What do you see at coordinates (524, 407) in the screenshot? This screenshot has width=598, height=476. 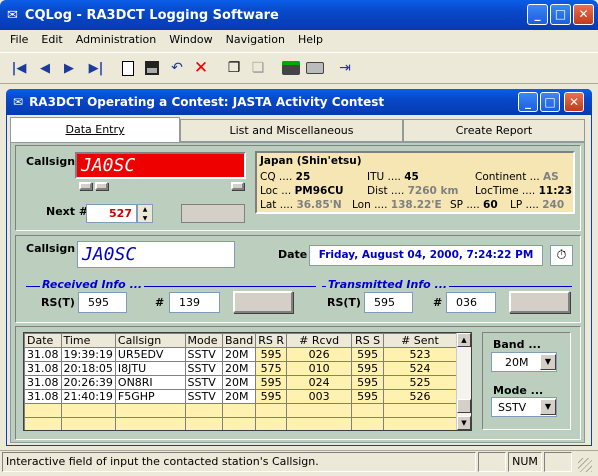 I see `mode-select: SSTV ▼` at bounding box center [524, 407].